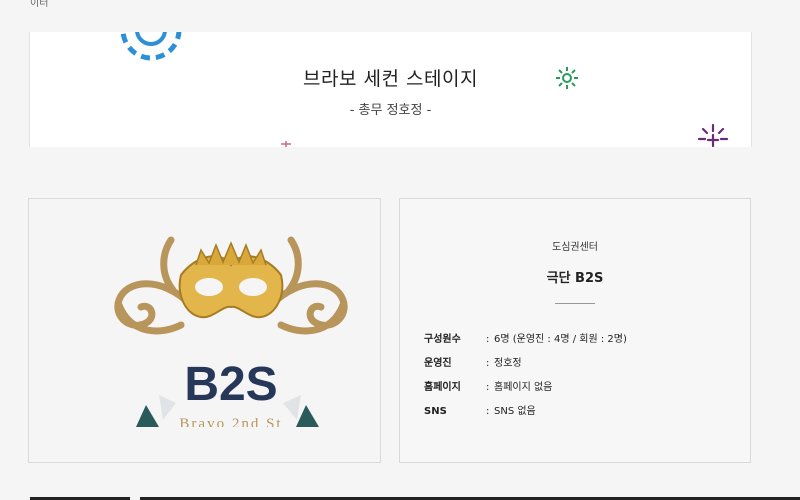 This screenshot has width=800, height=500. Describe the element at coordinates (390, 79) in the screenshot. I see `banner-title: 브라보 세컨 스테이지` at that location.